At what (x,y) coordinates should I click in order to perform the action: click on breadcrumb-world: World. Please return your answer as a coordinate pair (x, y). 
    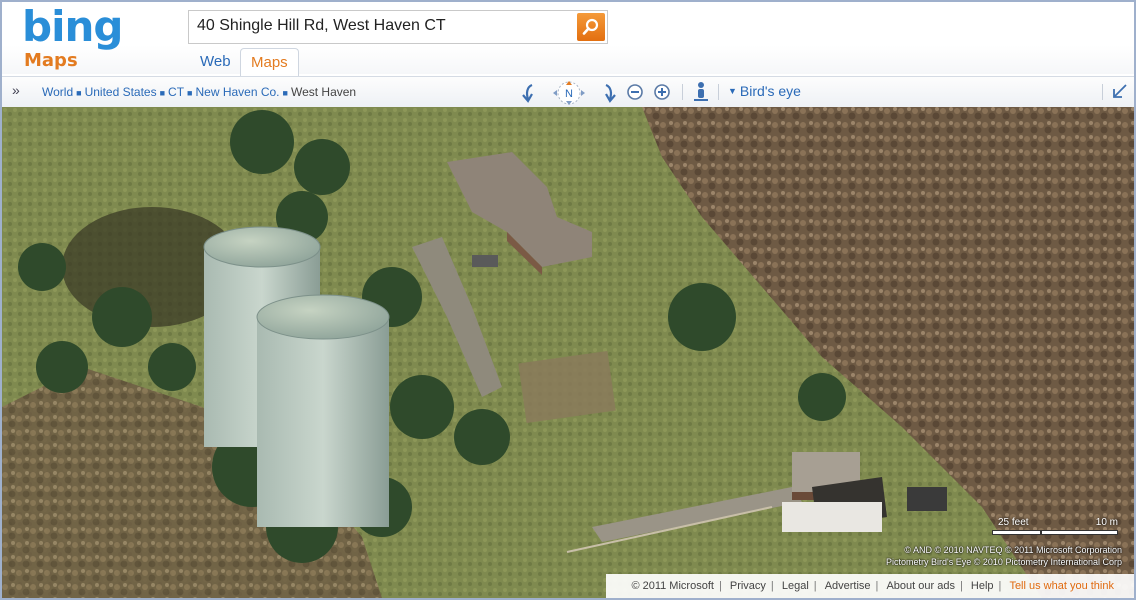
    Looking at the image, I should click on (57, 92).